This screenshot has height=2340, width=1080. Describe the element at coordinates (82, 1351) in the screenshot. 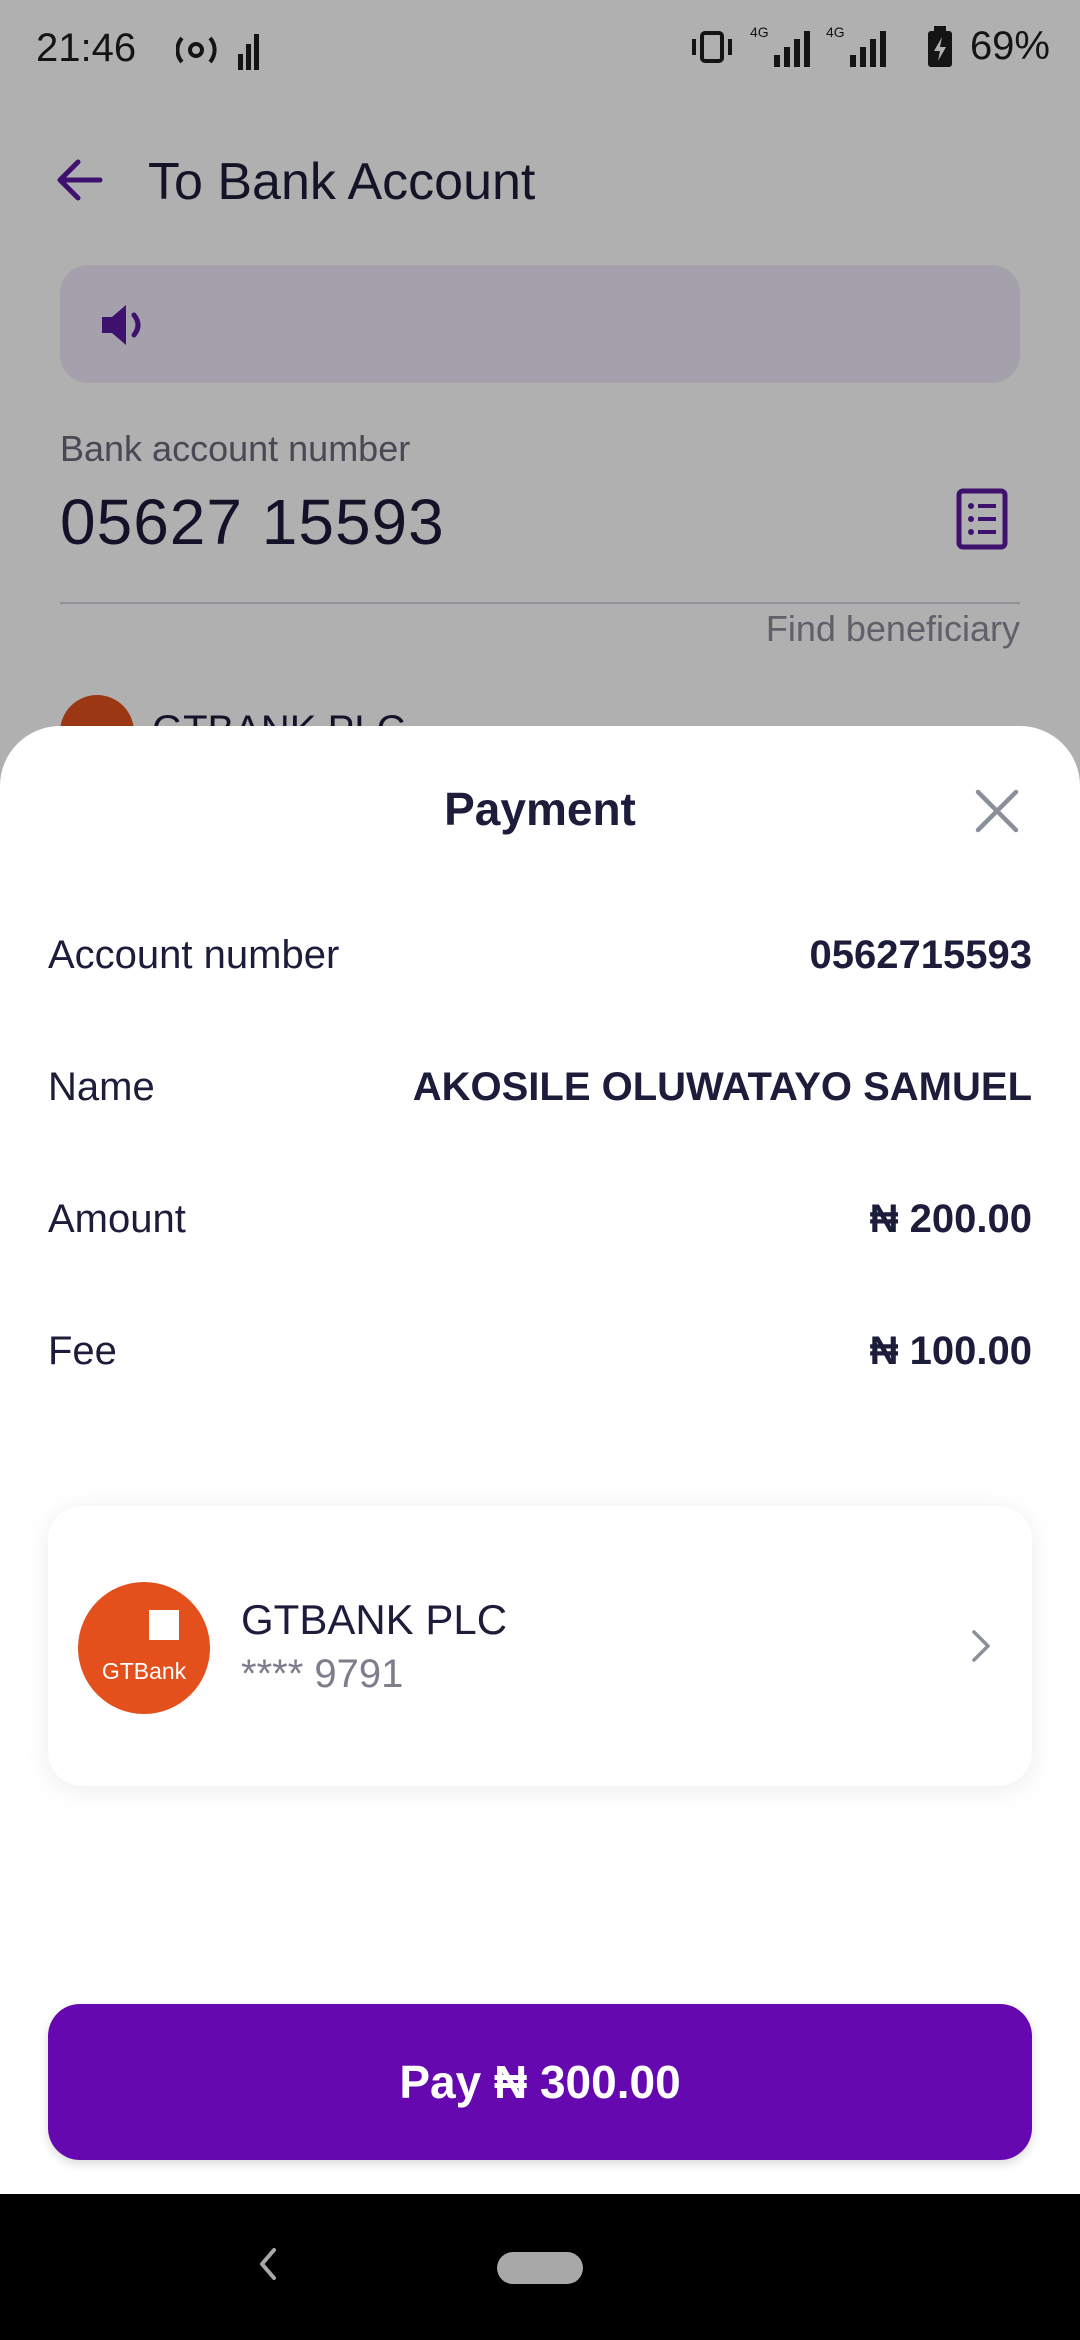

I see `detail-label: Fee` at that location.